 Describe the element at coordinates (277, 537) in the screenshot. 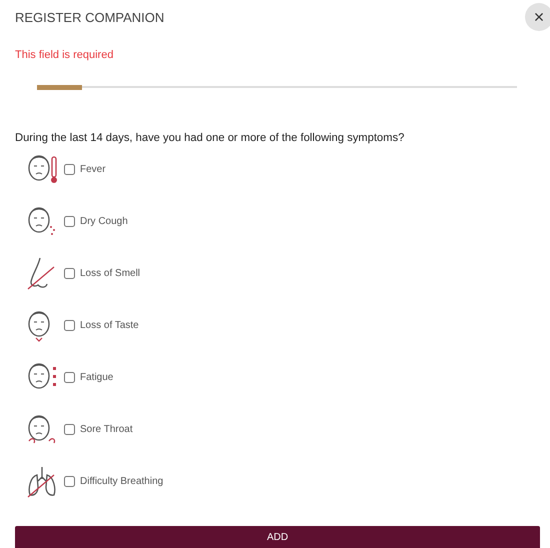

I see `add-button: ADD` at that location.